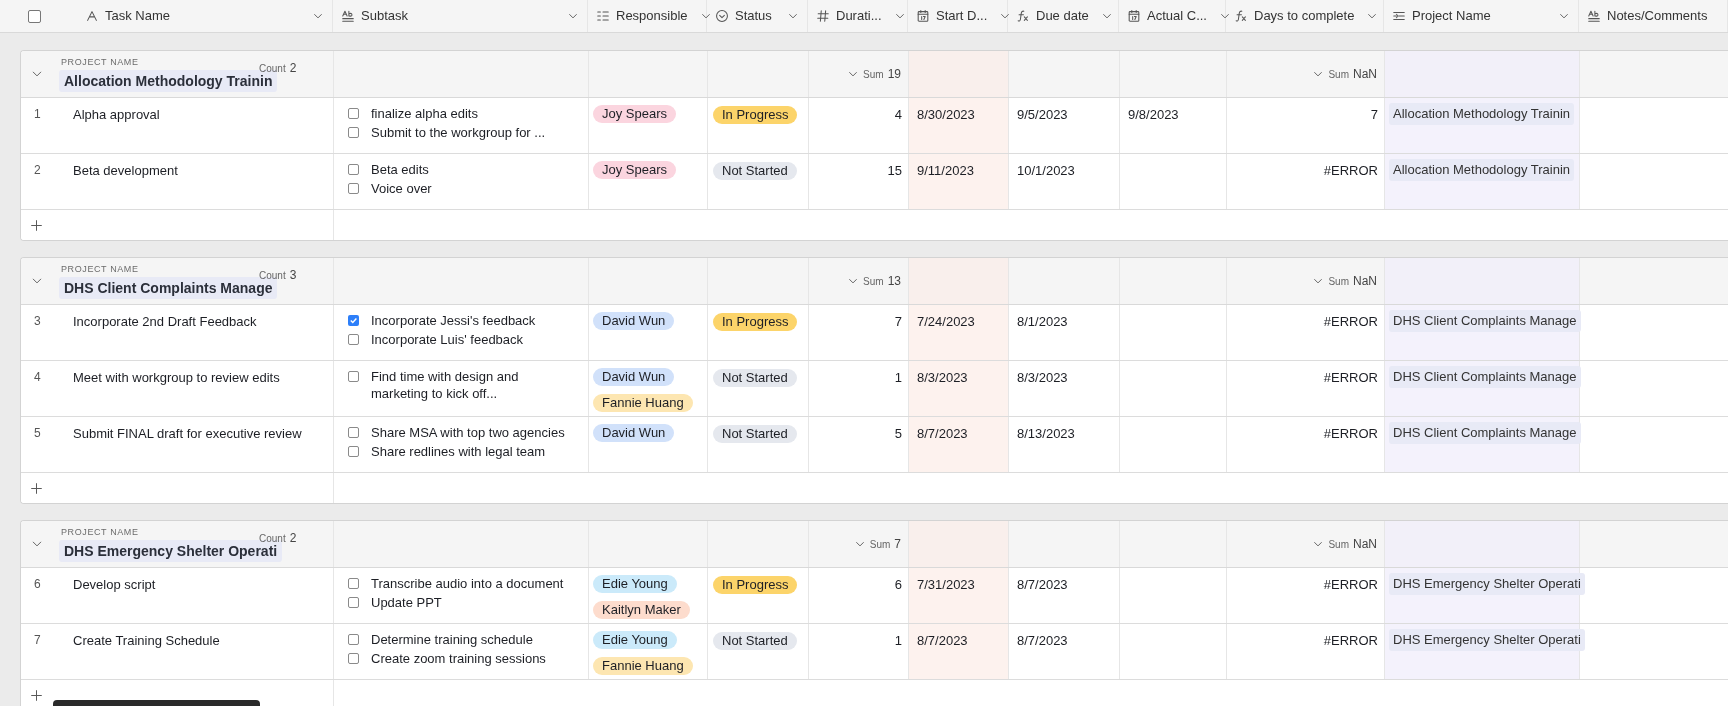 The width and height of the screenshot is (1728, 706). What do you see at coordinates (753, 16) in the screenshot?
I see `column-header: Status` at bounding box center [753, 16].